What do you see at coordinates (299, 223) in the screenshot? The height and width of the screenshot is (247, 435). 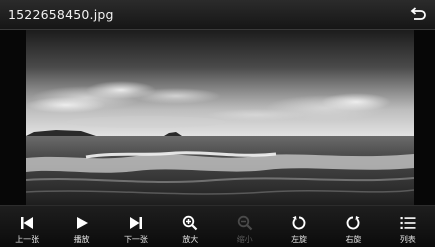 I see `rotate-left-icon` at bounding box center [299, 223].